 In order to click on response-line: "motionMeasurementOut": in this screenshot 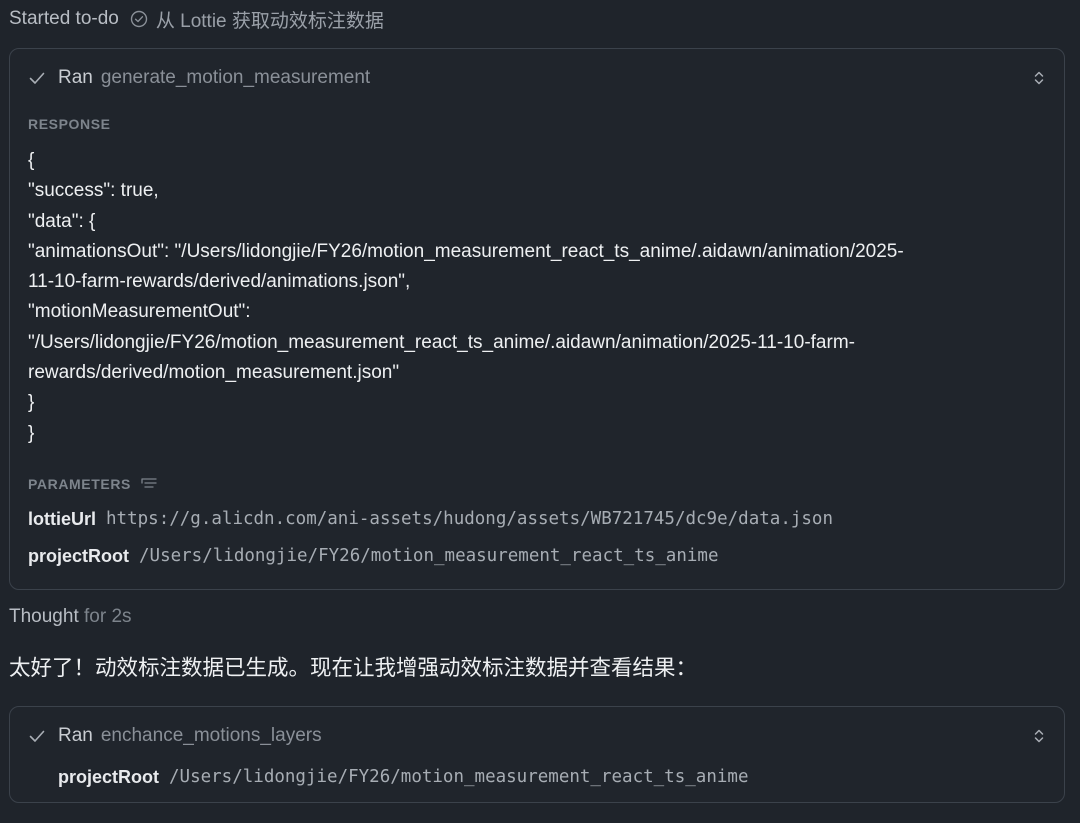, I will do `click(139, 312)`.